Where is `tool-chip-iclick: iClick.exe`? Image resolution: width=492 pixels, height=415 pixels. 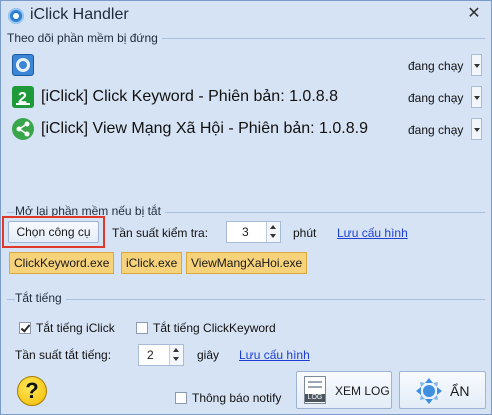 tool-chip-iclick: iClick.exe is located at coordinates (152, 263).